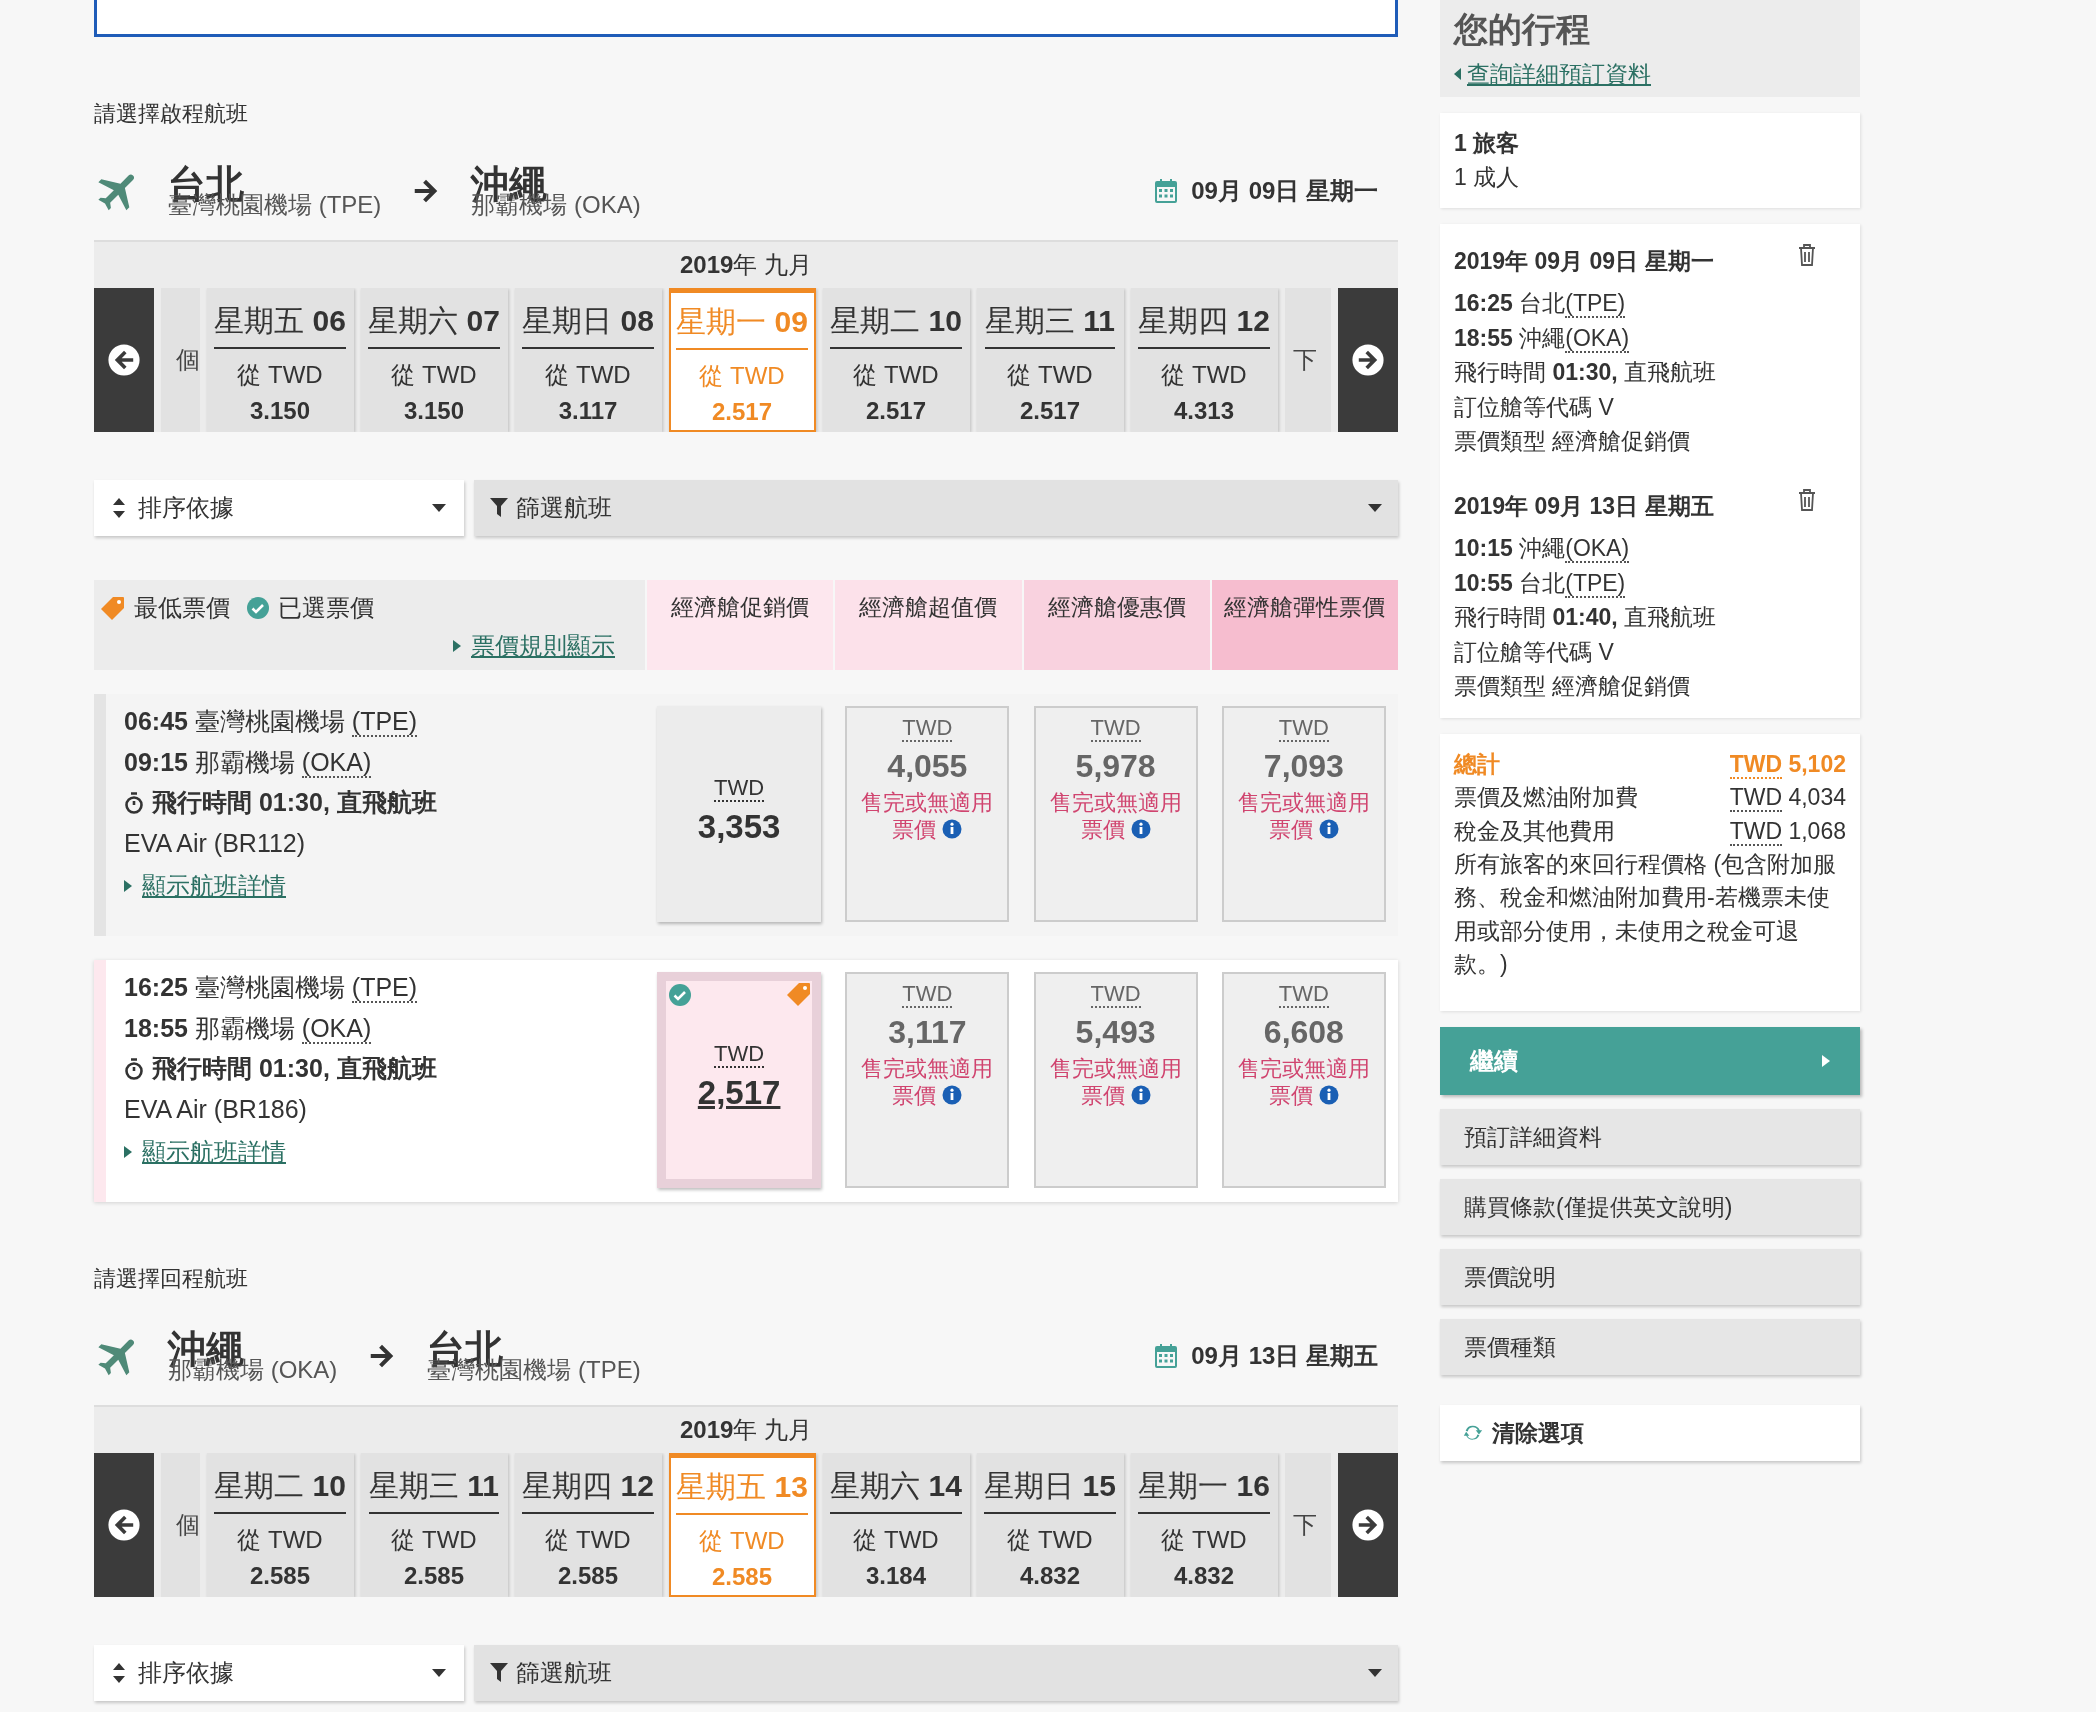 This screenshot has width=2096, height=1712. Describe the element at coordinates (1477, 764) in the screenshot. I see `total-label: 總計` at that location.